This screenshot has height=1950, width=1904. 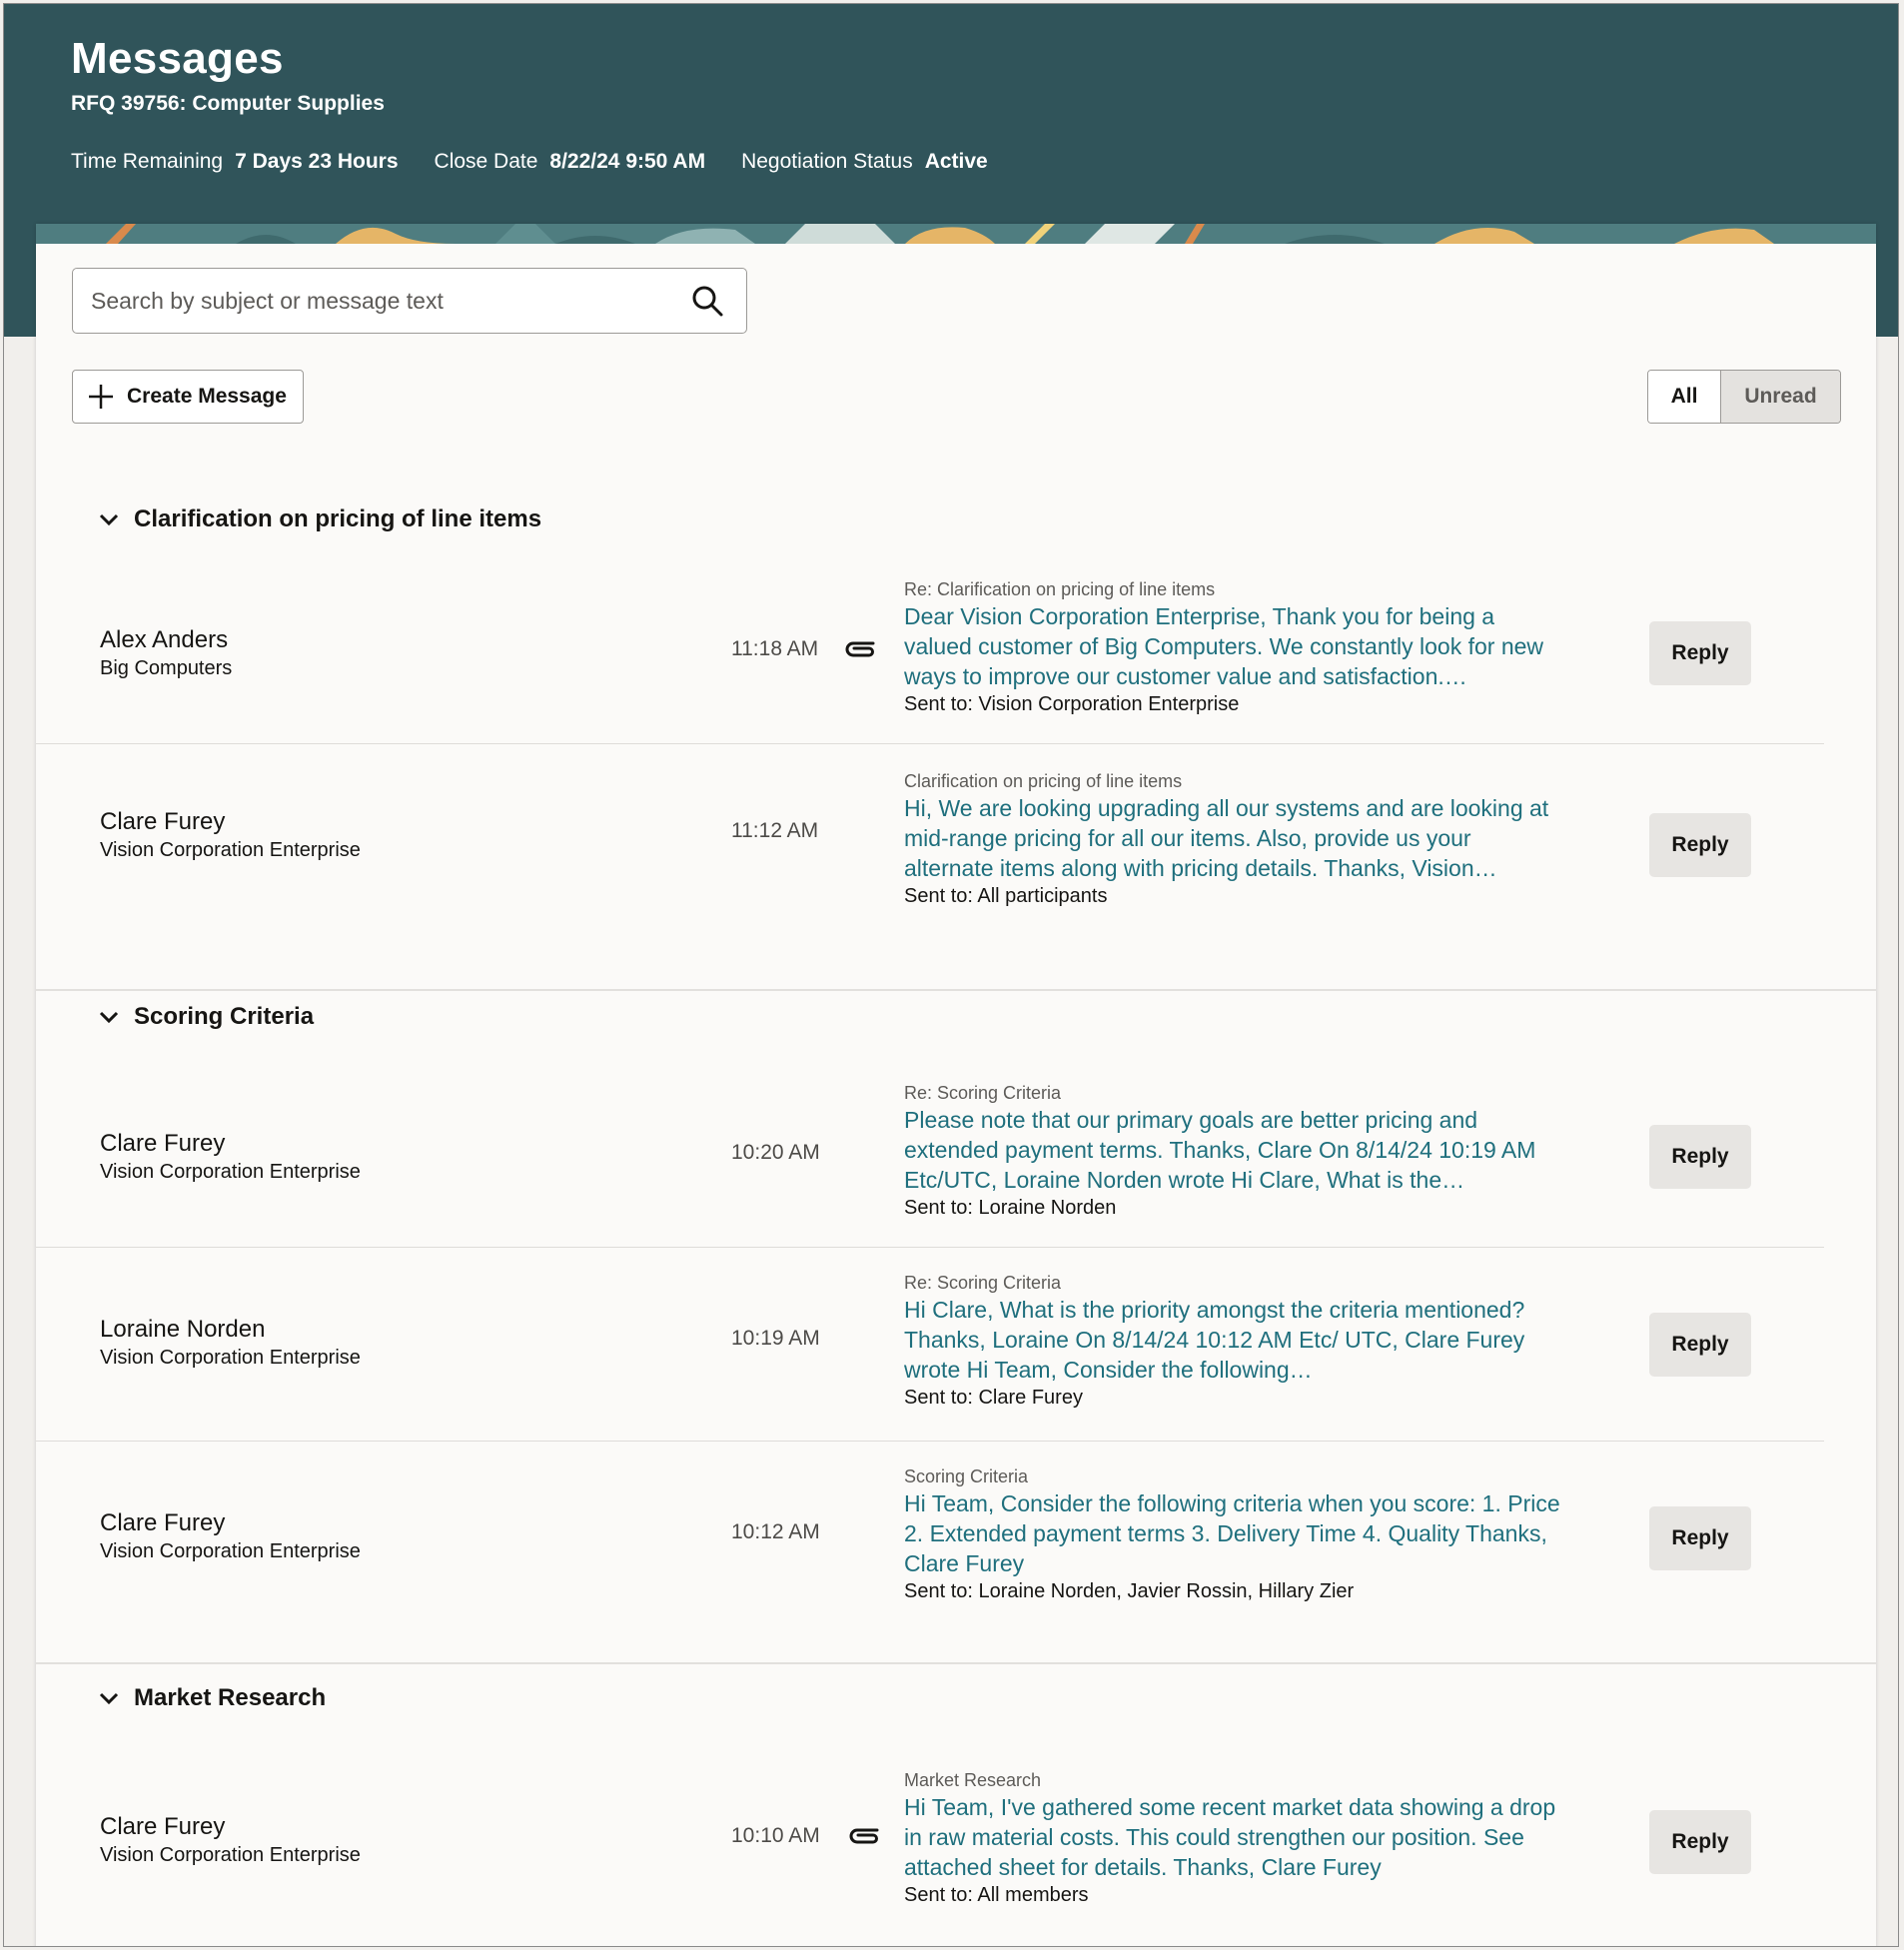 I want to click on group-title: Scoring Criteria, so click(x=224, y=1016).